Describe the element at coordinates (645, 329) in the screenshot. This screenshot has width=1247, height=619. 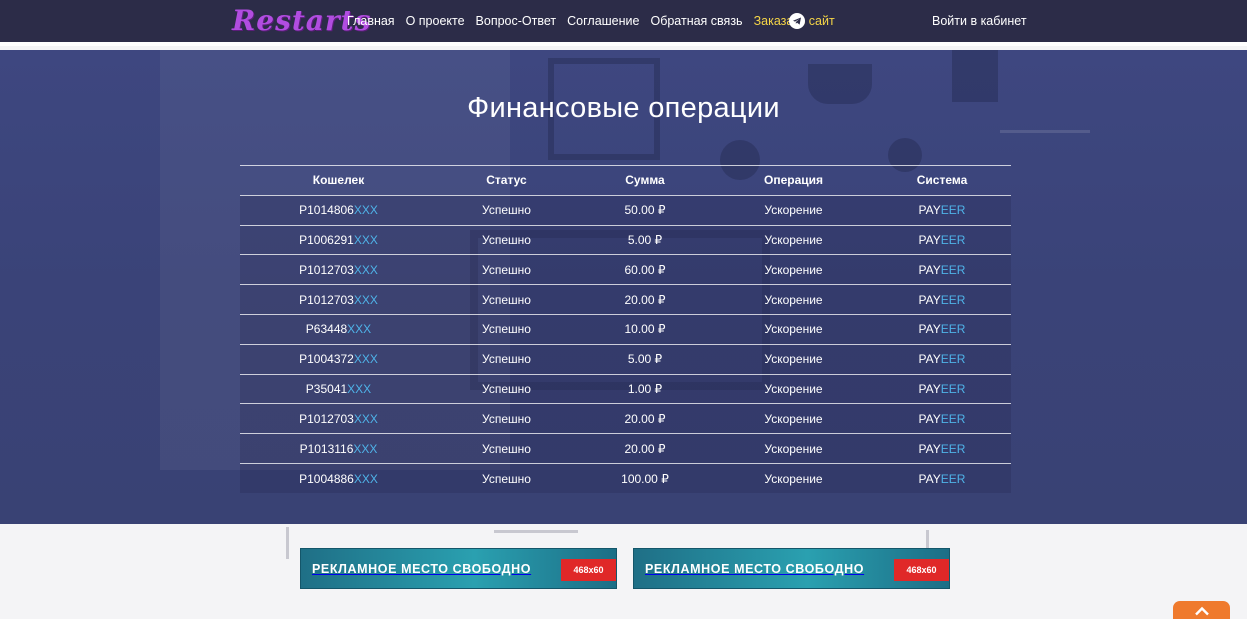
I see `cell-amount: 10.00 ₽` at that location.